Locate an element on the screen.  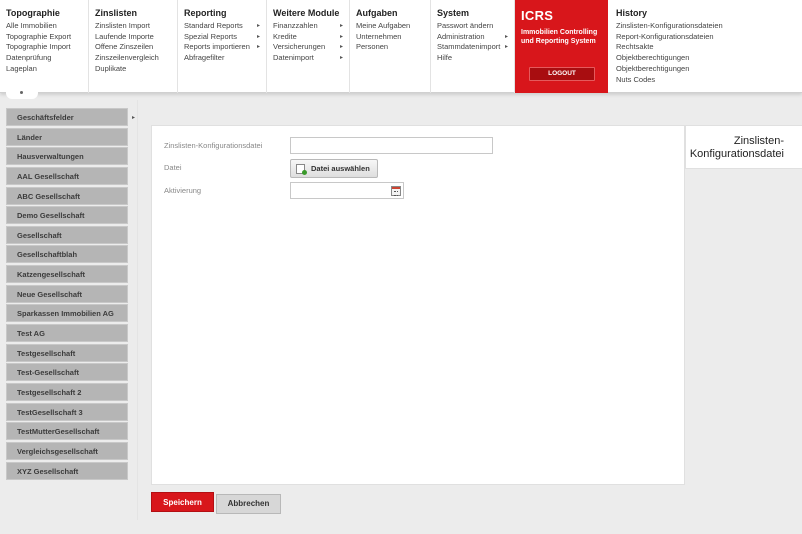
menu-item-duplikate: Duplikate is located at coordinates (136, 69).